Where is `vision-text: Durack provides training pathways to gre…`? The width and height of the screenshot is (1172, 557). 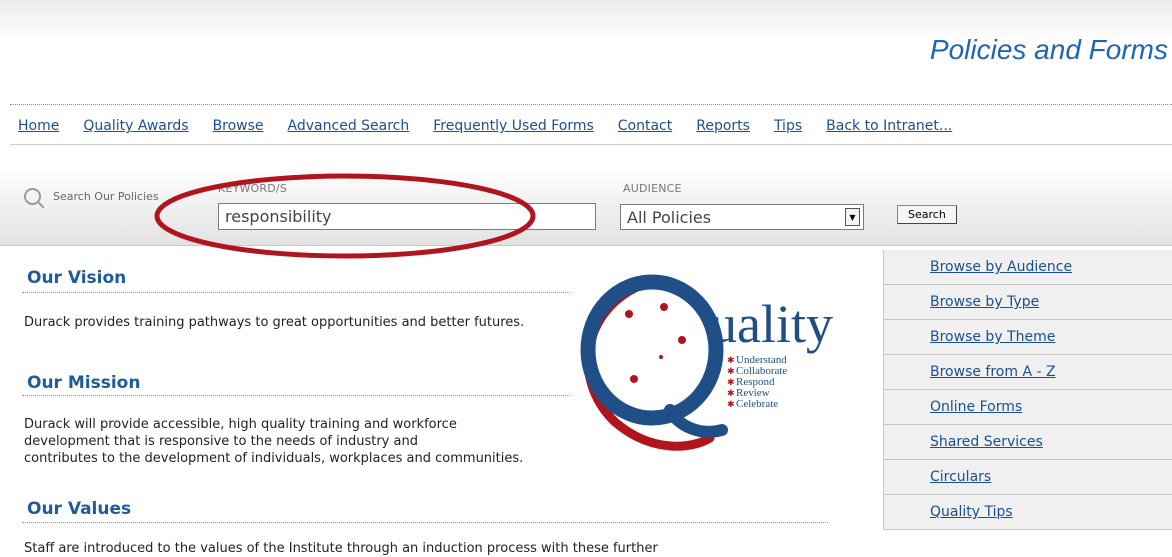 vision-text: Durack provides training pathways to gre… is located at coordinates (274, 322).